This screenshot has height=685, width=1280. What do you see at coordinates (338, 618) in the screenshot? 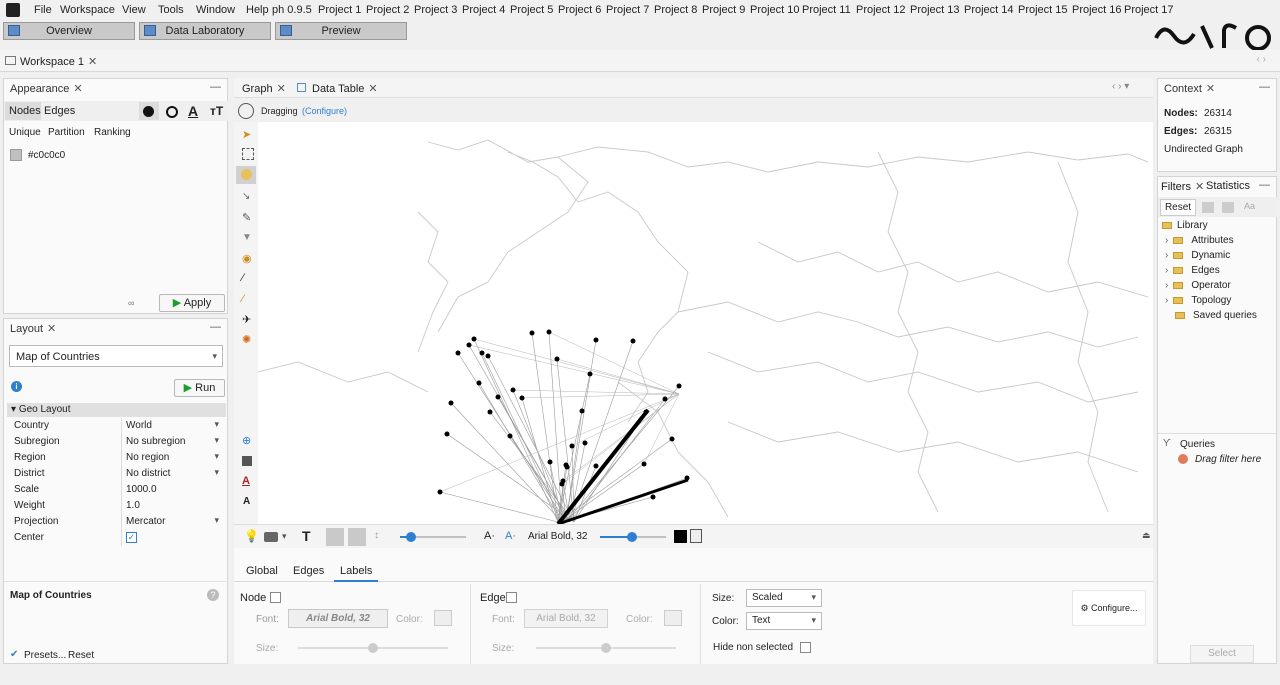
I see `node-font-button: Arial Bold, 32` at bounding box center [338, 618].